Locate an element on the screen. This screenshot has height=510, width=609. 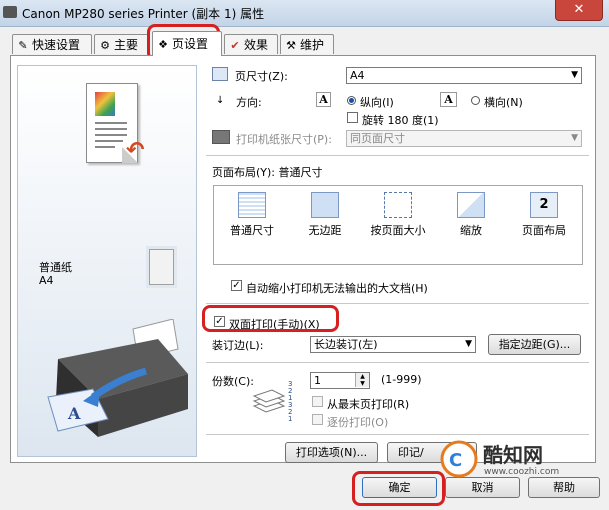
printer-illustration-icon: A is located at coordinates (117, 378).